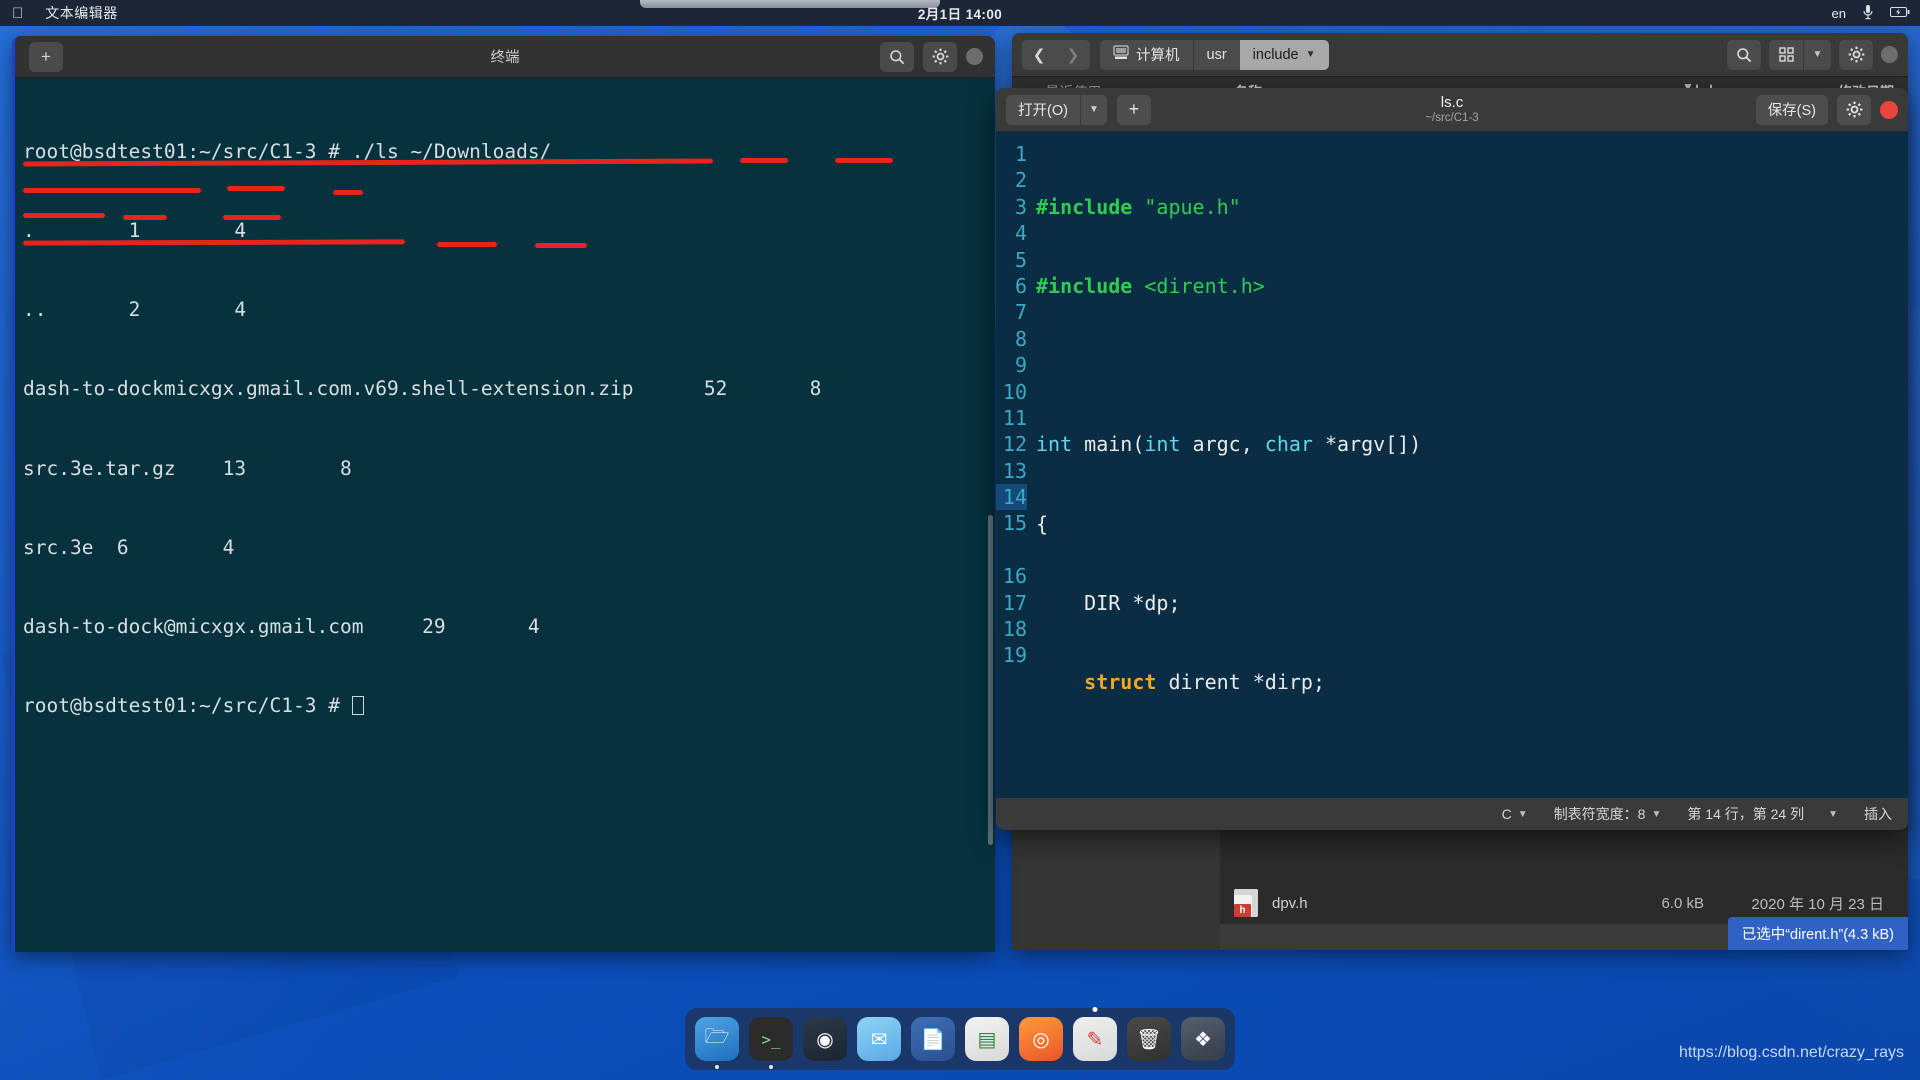 The image size is (1920, 1080). I want to click on topbar-highlight, so click(790, 4).